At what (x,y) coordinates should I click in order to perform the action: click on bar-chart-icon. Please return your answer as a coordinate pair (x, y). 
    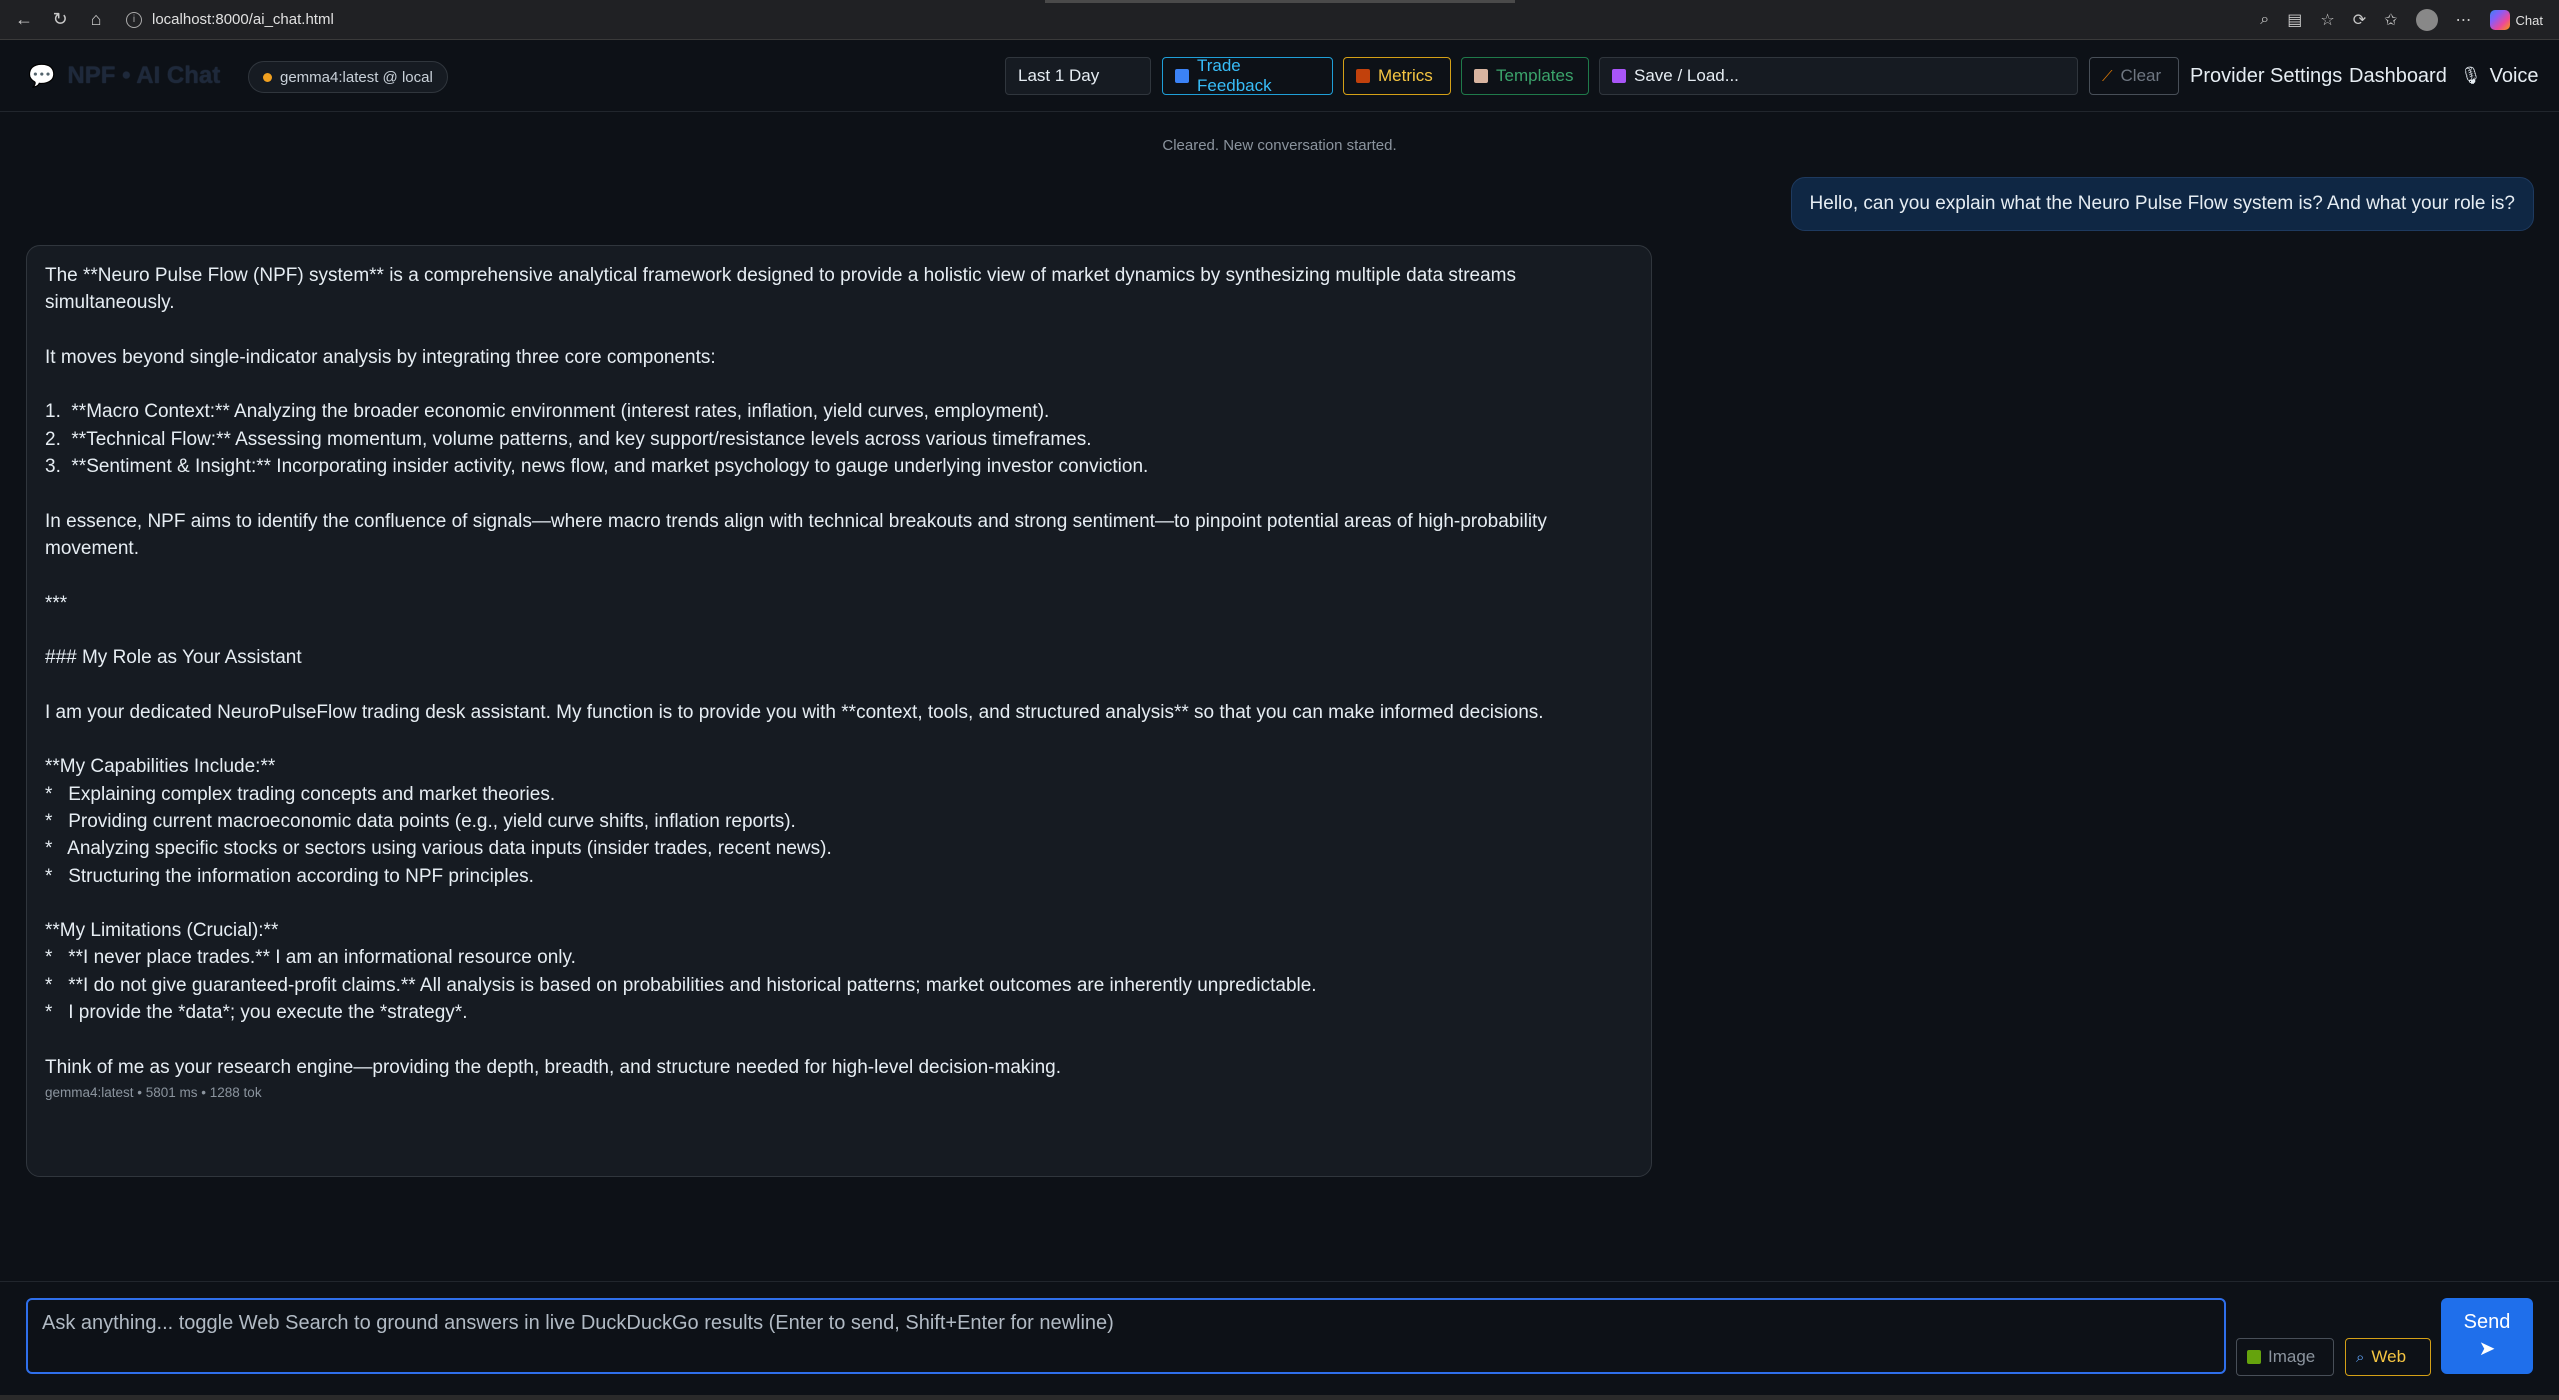
    Looking at the image, I should click on (1182, 76).